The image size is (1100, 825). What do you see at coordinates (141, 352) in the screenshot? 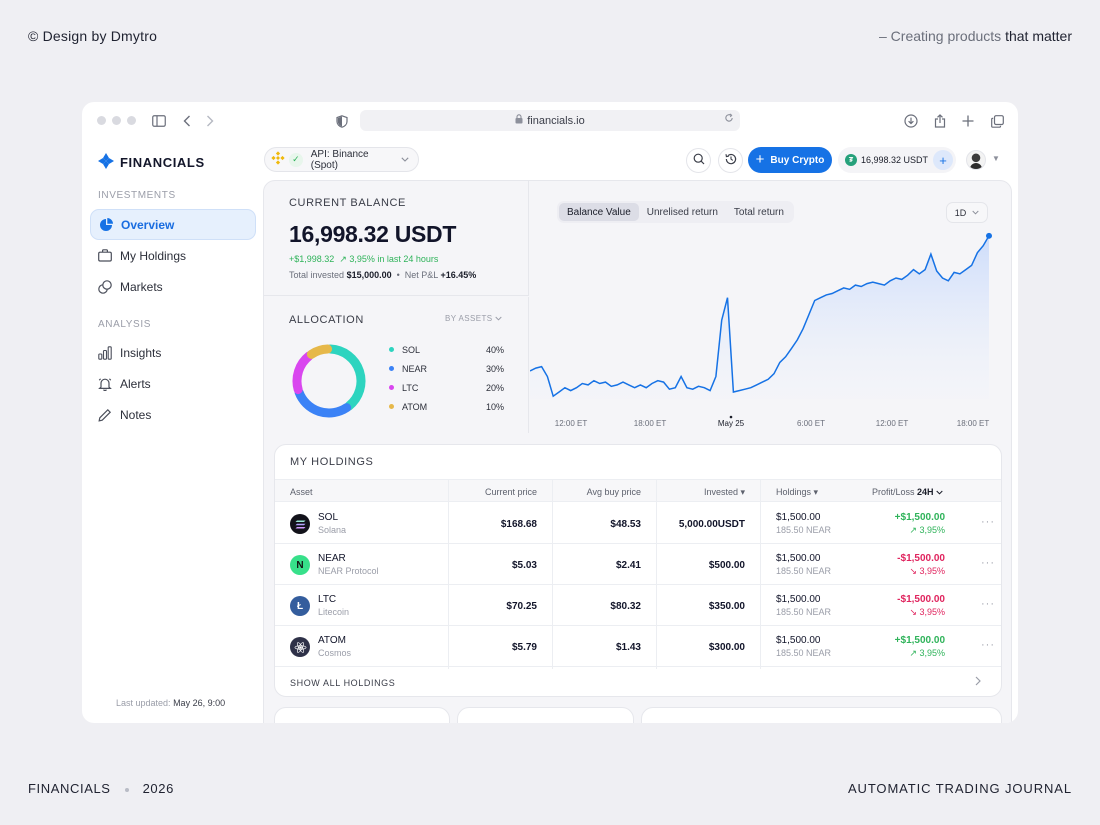
I see `sidebar-item-label: Insights` at bounding box center [141, 352].